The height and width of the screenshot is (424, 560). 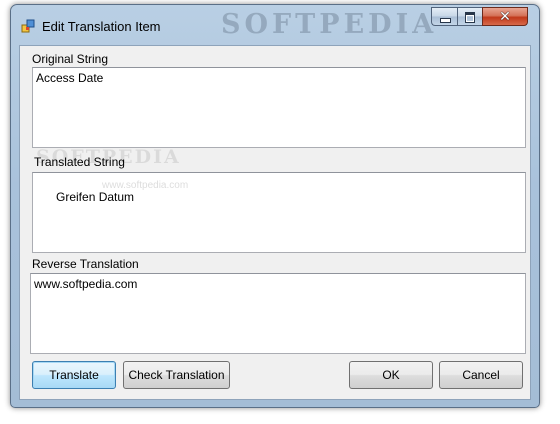 I want to click on check-translation-button: Check Translation, so click(x=176, y=375).